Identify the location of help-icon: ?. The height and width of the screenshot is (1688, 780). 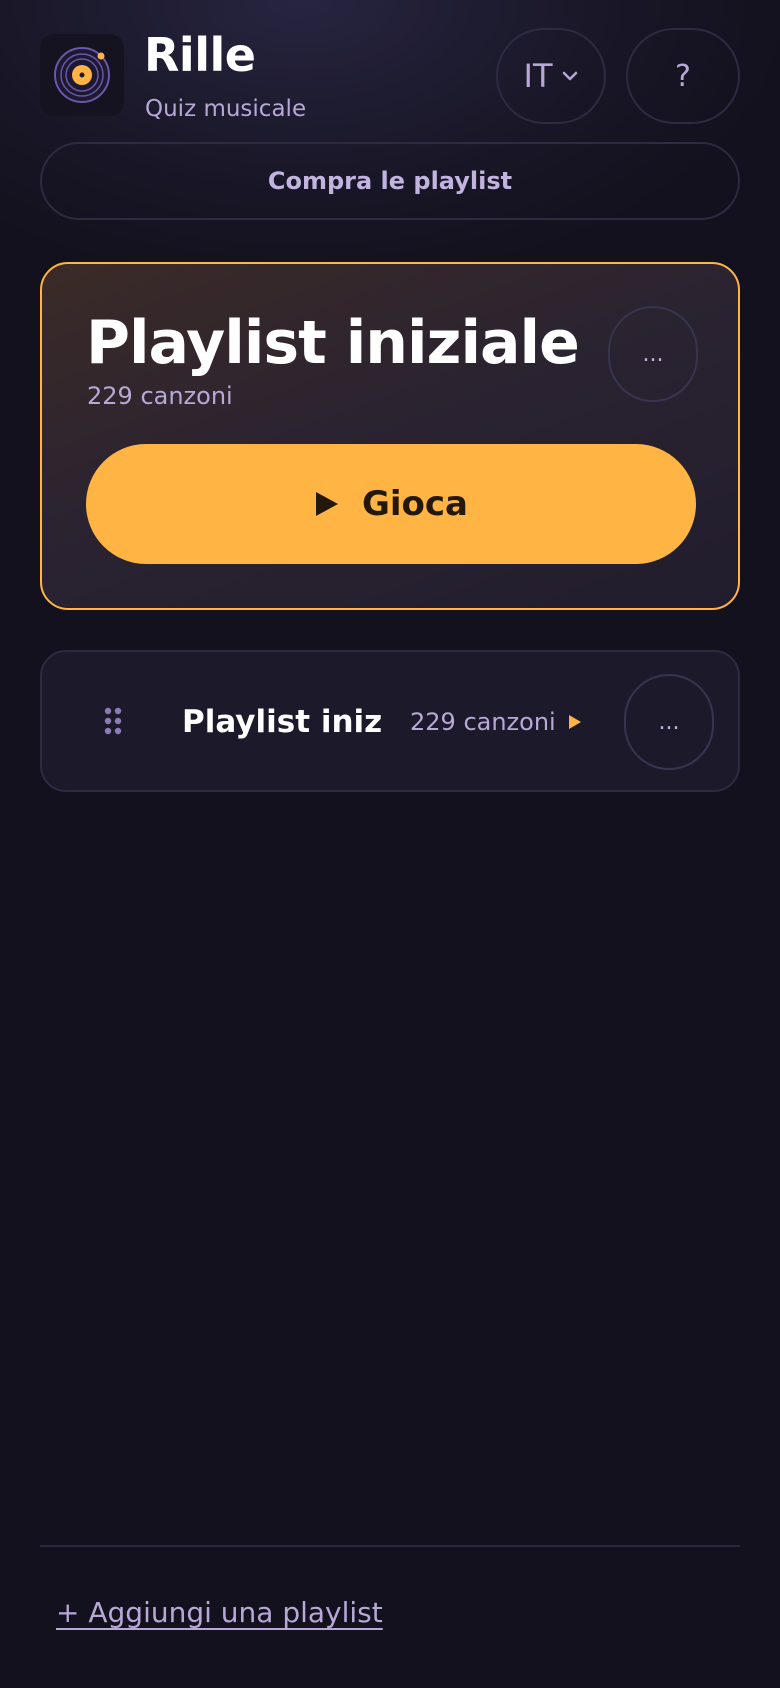
(683, 76).